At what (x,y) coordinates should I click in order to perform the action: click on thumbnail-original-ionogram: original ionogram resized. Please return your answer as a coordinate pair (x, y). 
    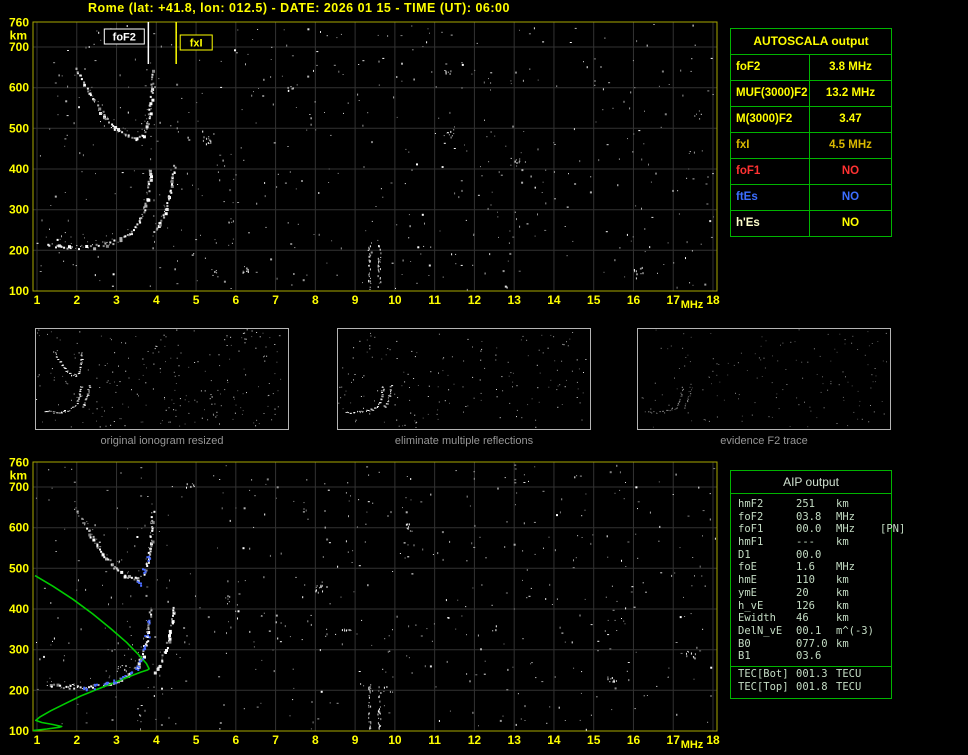
    Looking at the image, I should click on (162, 387).